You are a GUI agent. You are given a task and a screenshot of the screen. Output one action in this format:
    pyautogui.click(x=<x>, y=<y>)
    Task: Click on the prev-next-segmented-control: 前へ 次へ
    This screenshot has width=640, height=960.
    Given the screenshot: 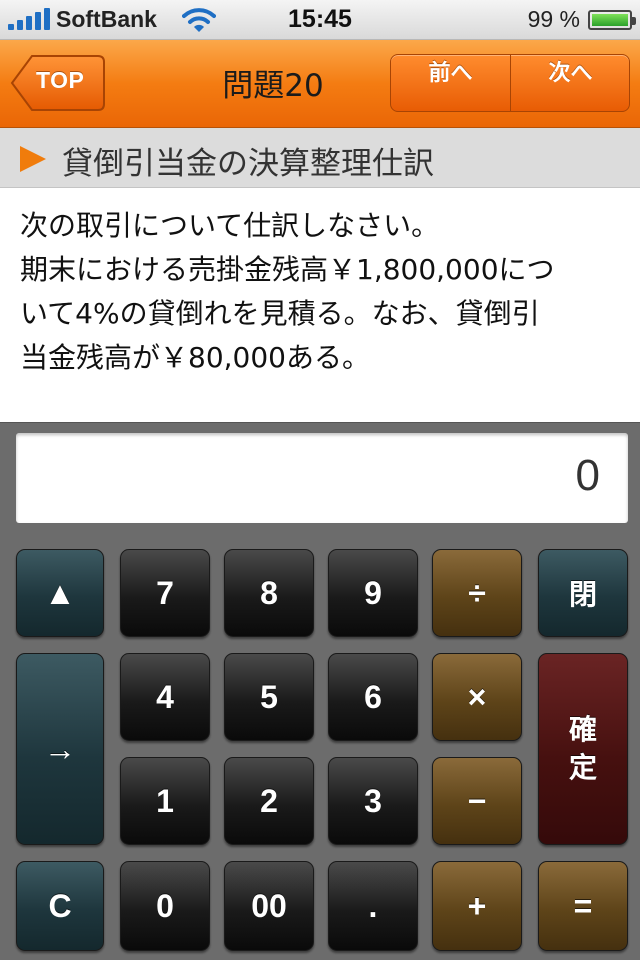 What is the action you would take?
    pyautogui.click(x=510, y=83)
    